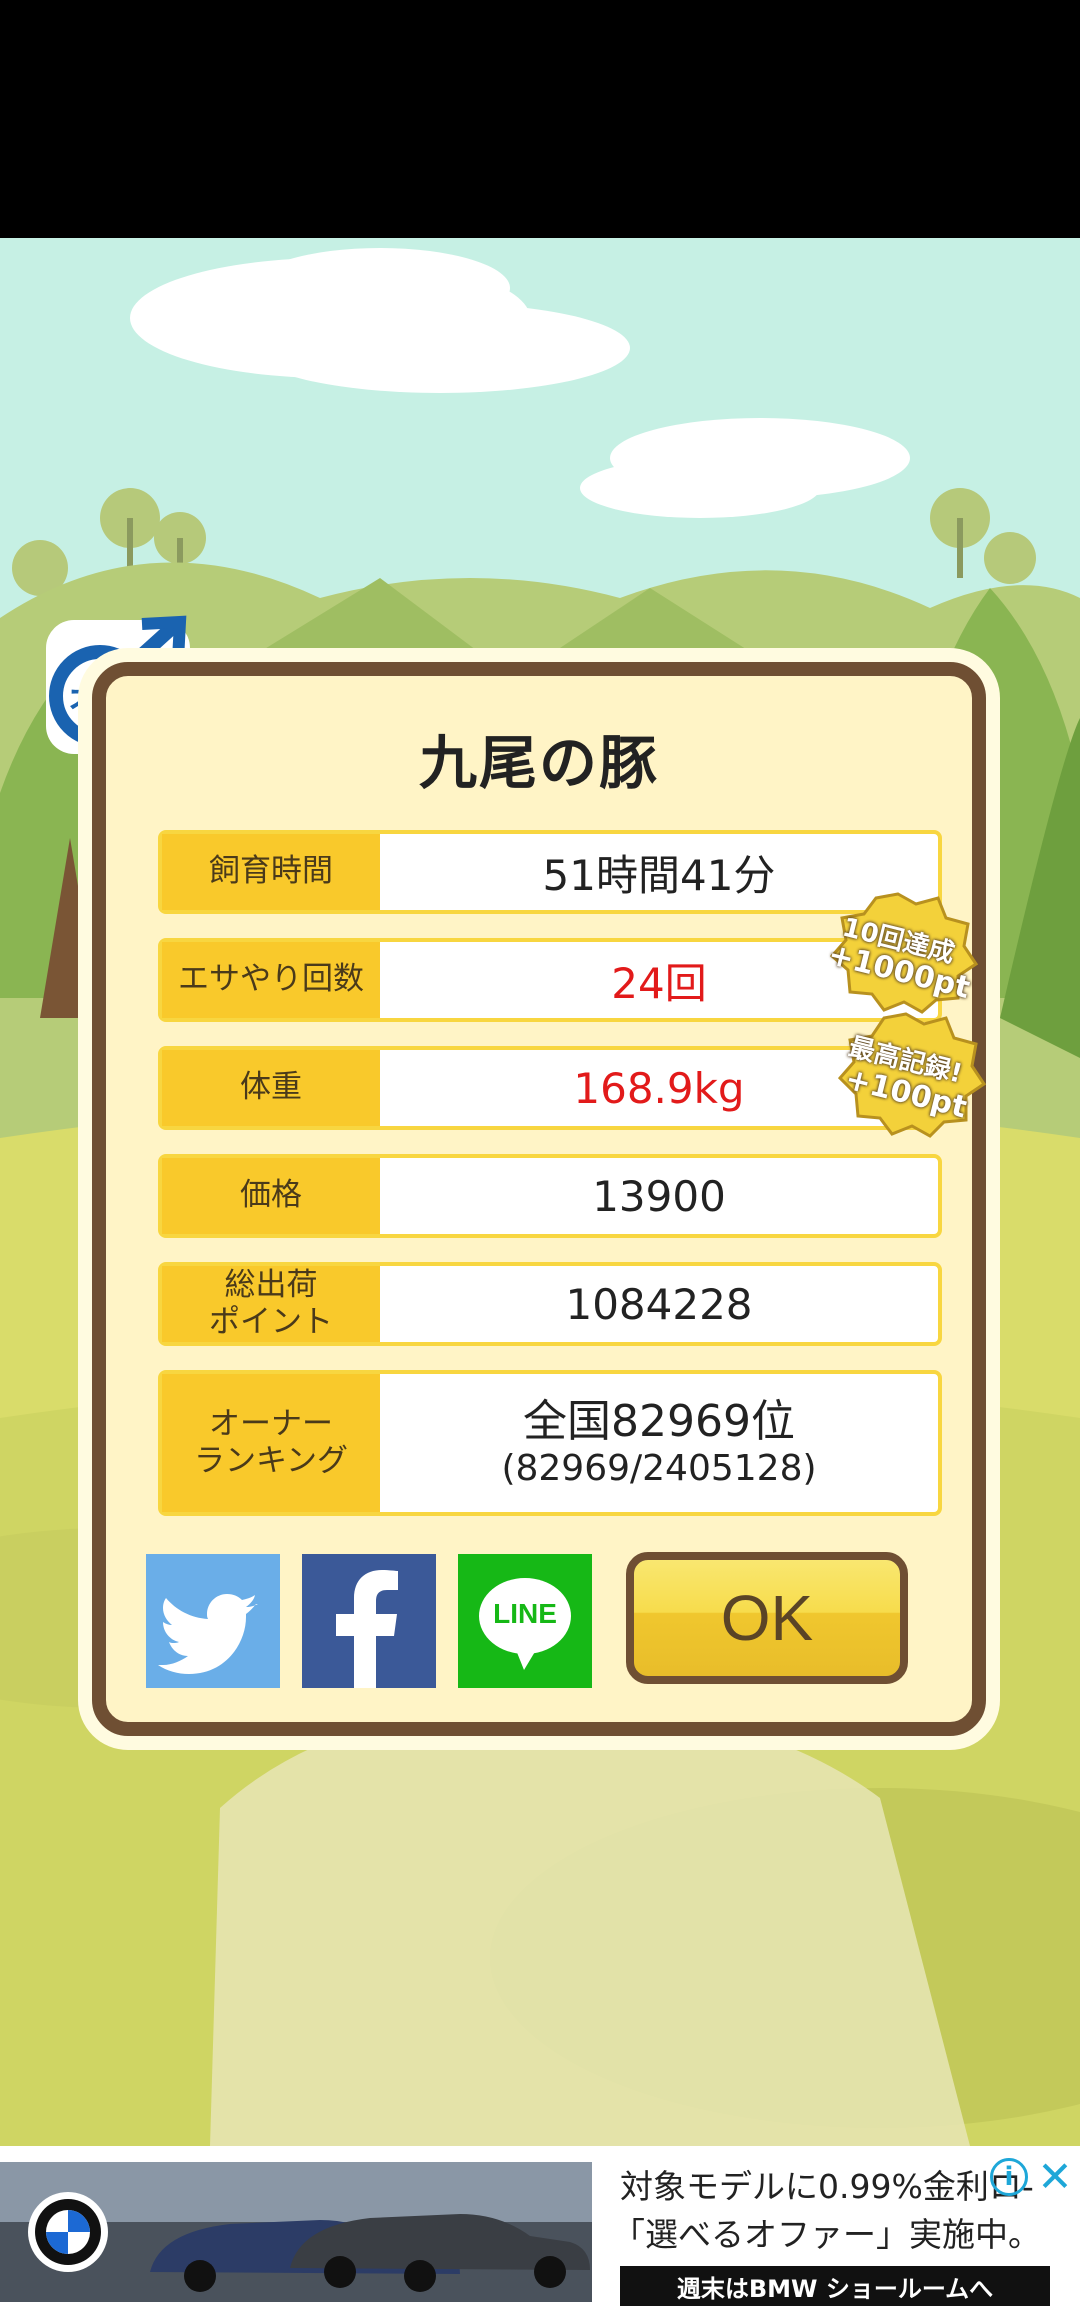 This screenshot has height=2312, width=1080. What do you see at coordinates (208, 1634) in the screenshot?
I see `twitter-bird-icon` at bounding box center [208, 1634].